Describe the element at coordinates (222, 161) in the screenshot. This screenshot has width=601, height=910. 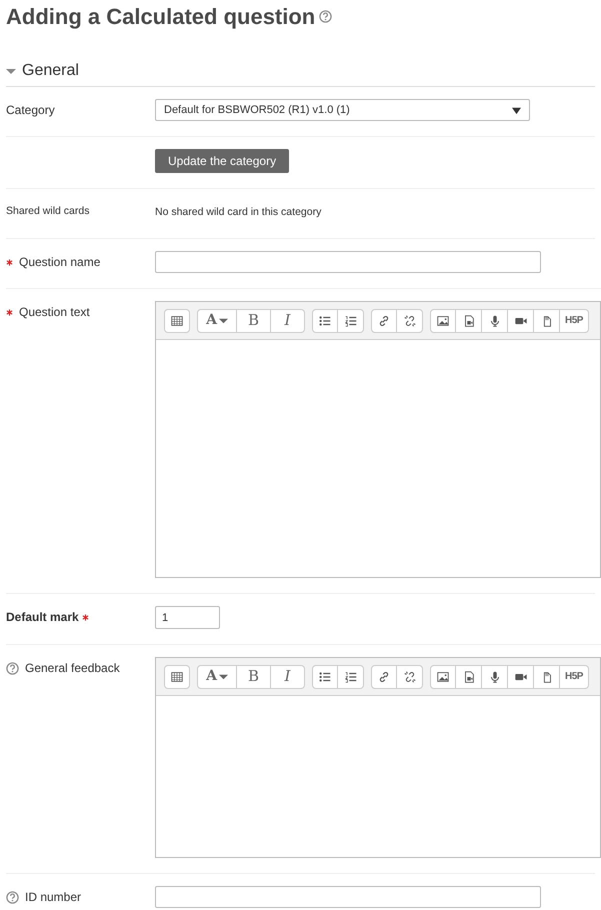
I see `update-category-button: Update the category` at that location.